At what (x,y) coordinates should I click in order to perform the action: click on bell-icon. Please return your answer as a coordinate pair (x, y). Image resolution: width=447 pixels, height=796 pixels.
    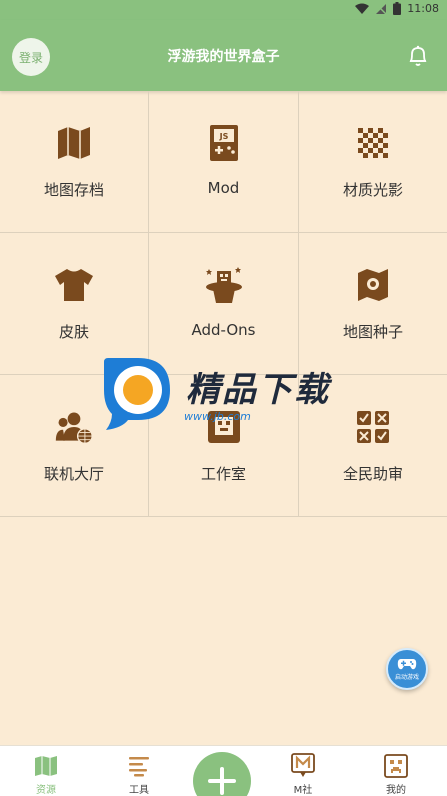
    Looking at the image, I should click on (418, 56).